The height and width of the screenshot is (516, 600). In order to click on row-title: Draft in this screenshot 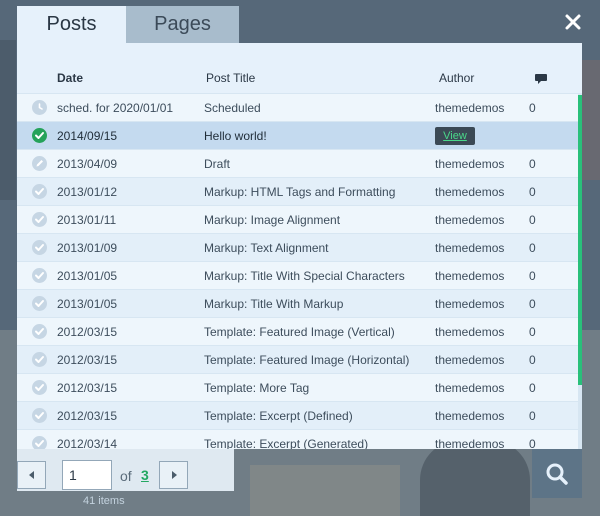, I will do `click(217, 164)`.